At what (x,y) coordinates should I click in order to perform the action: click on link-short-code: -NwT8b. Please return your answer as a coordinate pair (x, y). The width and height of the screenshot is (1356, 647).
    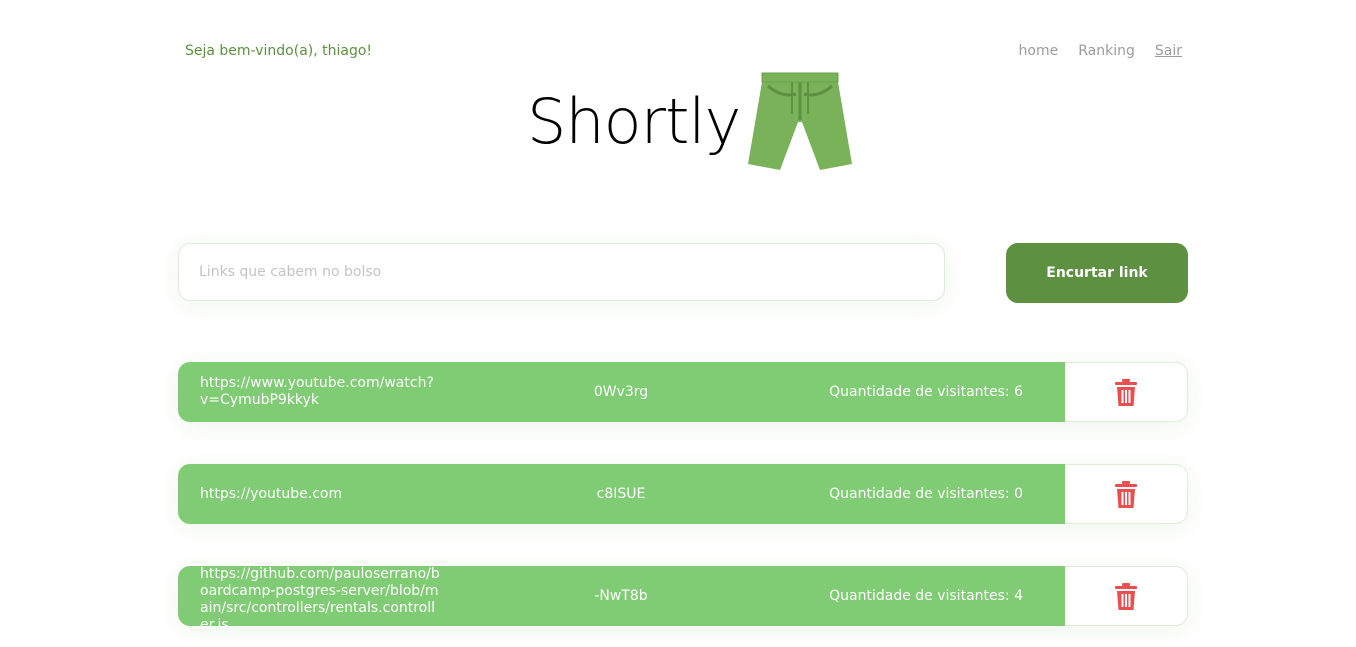
    Looking at the image, I should click on (621, 596).